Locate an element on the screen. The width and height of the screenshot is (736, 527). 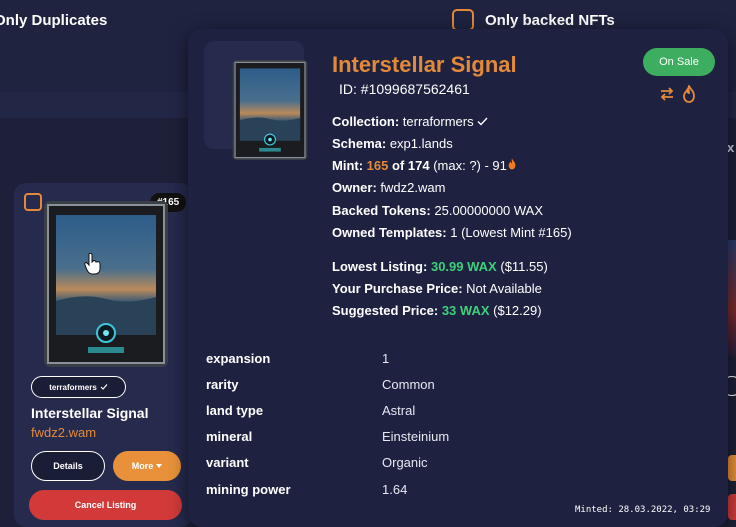
attribute-key: land type is located at coordinates (235, 410).